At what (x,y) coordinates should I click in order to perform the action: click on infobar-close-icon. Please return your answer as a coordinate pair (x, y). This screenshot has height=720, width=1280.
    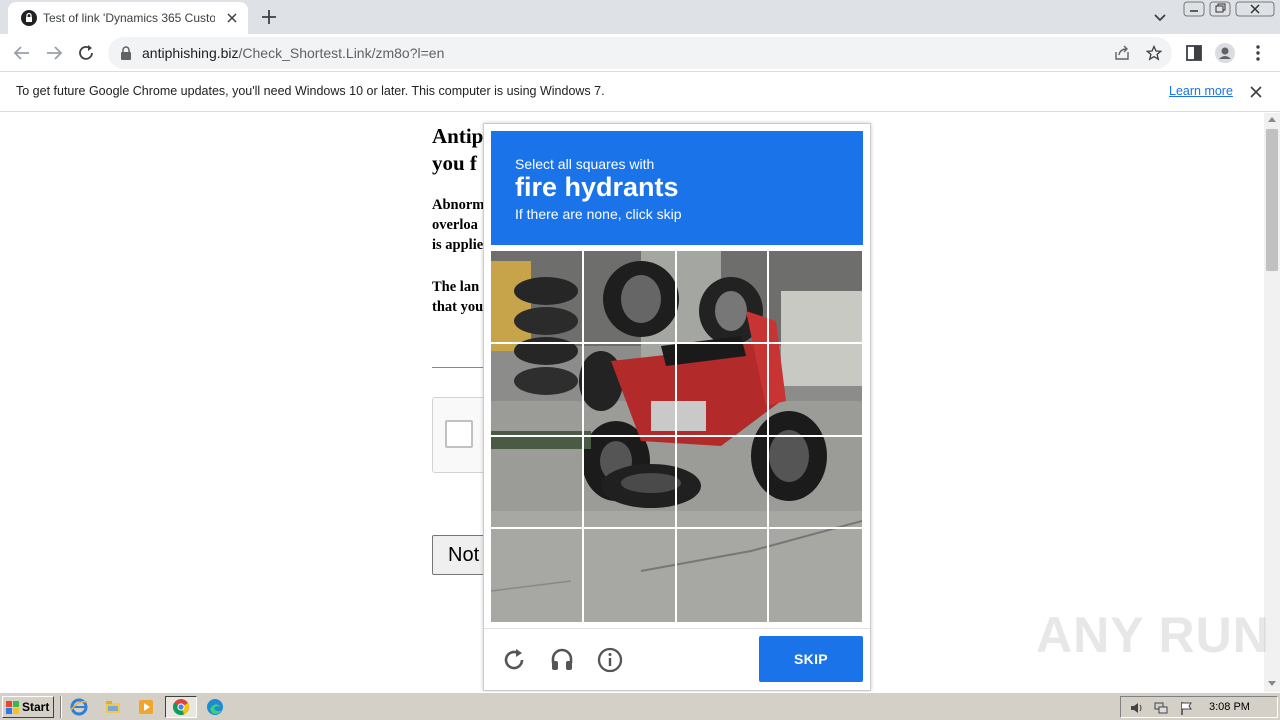
    Looking at the image, I should click on (1256, 92).